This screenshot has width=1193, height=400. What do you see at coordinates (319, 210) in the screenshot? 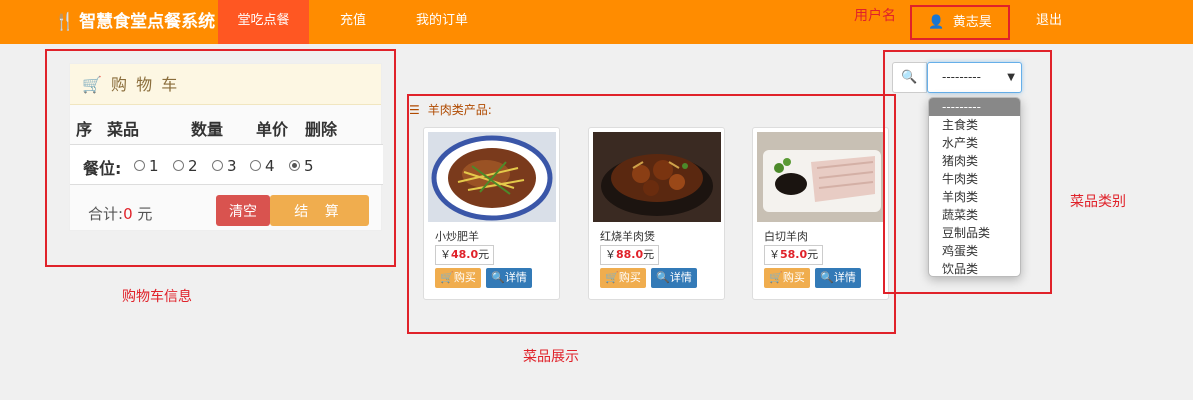
I see `checkout-button: 结 算` at bounding box center [319, 210].